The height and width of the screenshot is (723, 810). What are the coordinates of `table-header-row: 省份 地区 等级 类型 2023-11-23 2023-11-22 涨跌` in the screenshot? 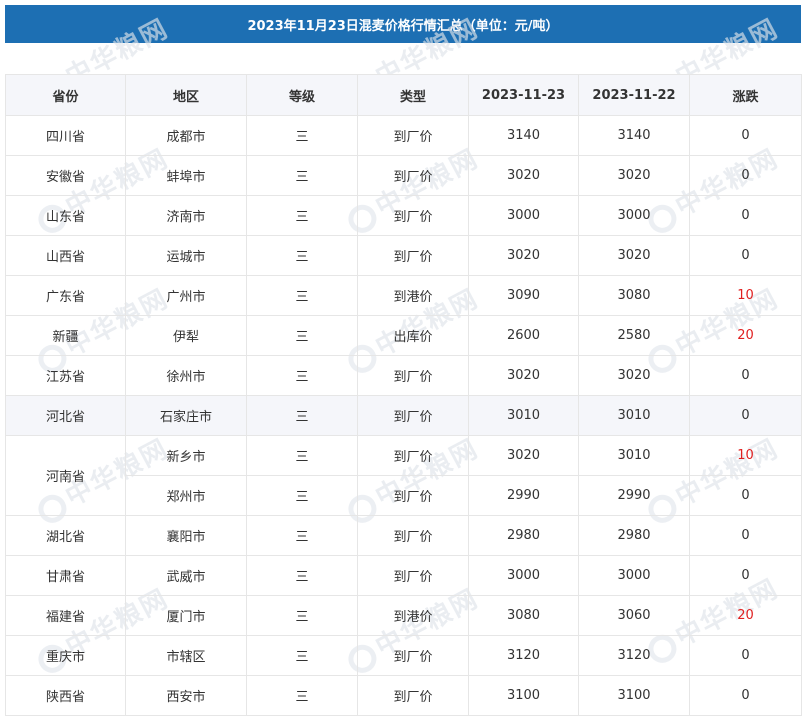 It's located at (403, 95).